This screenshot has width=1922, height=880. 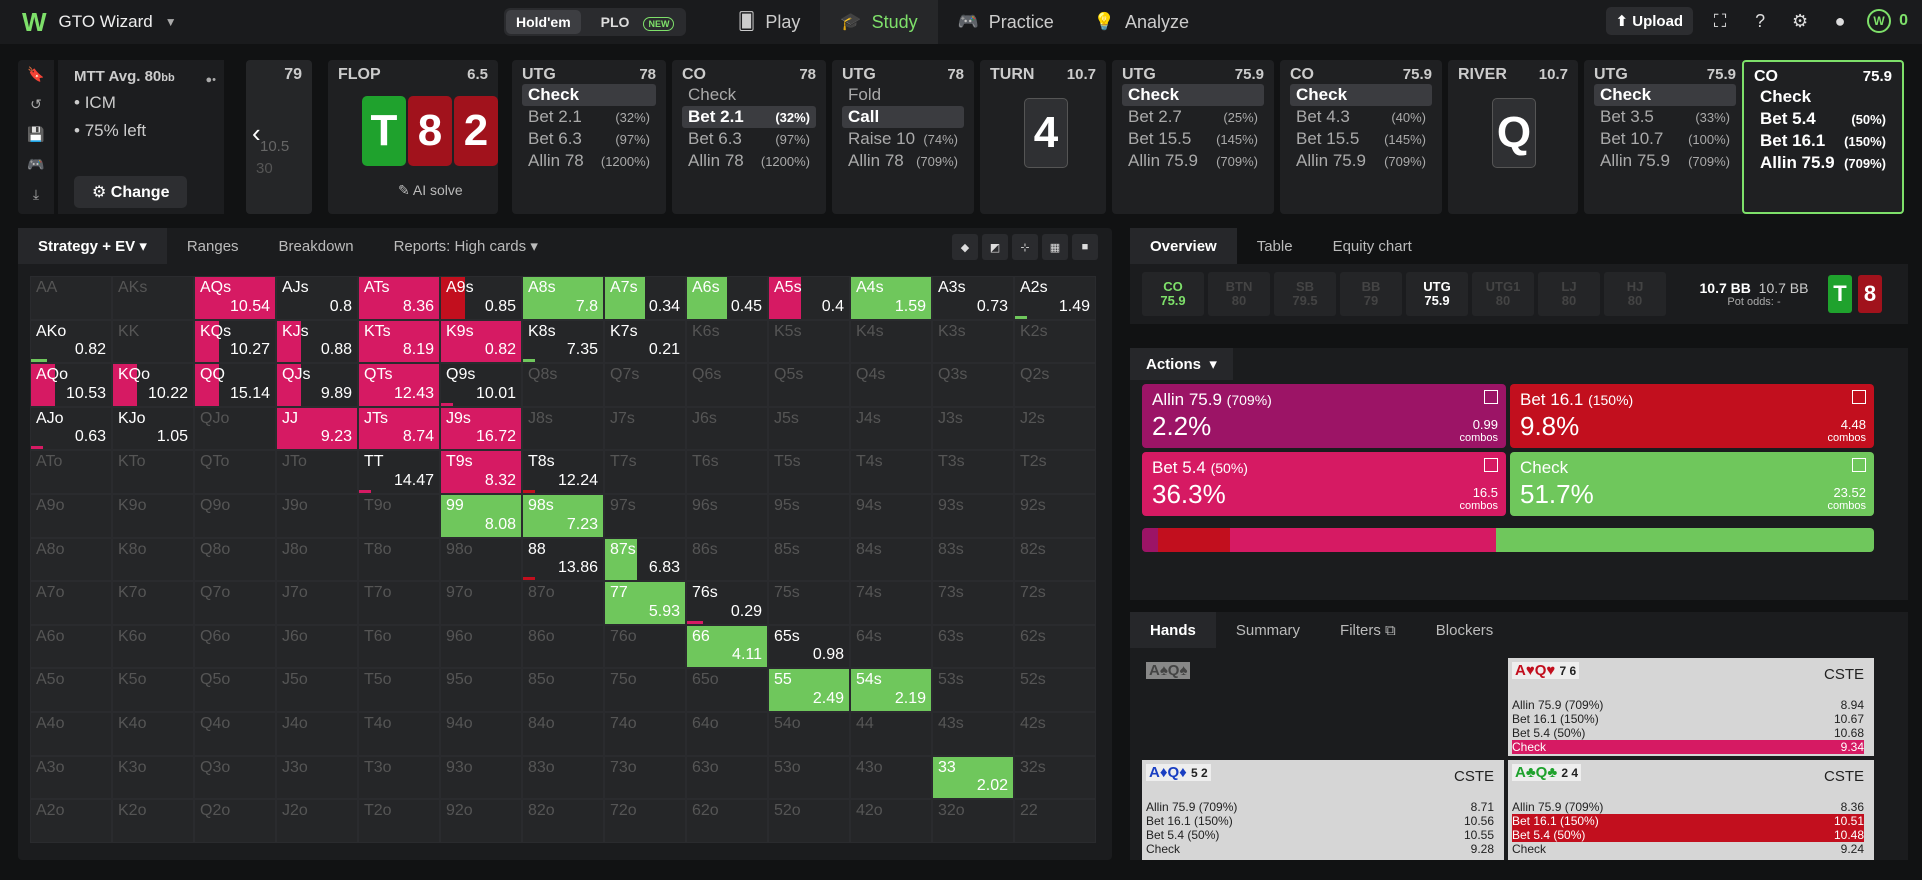 I want to click on hand-cell: AJo 0.63, so click(x=71, y=428).